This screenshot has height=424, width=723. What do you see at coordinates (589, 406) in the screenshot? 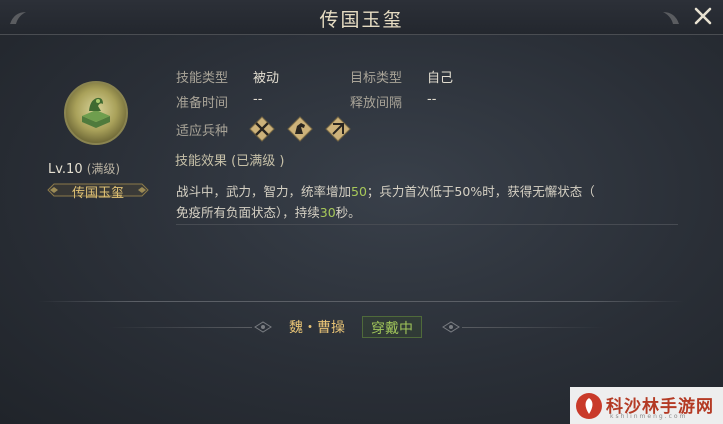
I see `watermark-logo-icon` at bounding box center [589, 406].